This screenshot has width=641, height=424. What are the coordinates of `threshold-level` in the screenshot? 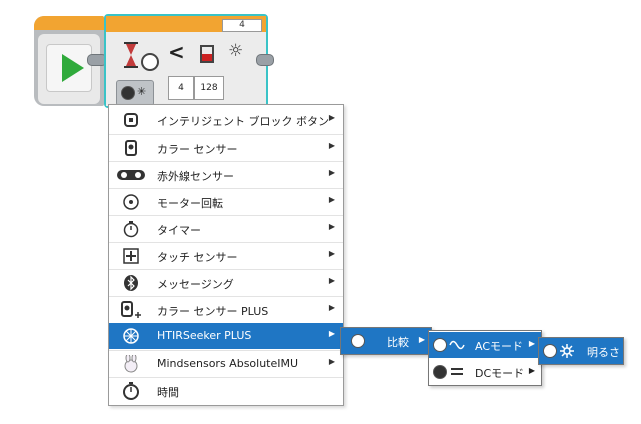 It's located at (207, 57).